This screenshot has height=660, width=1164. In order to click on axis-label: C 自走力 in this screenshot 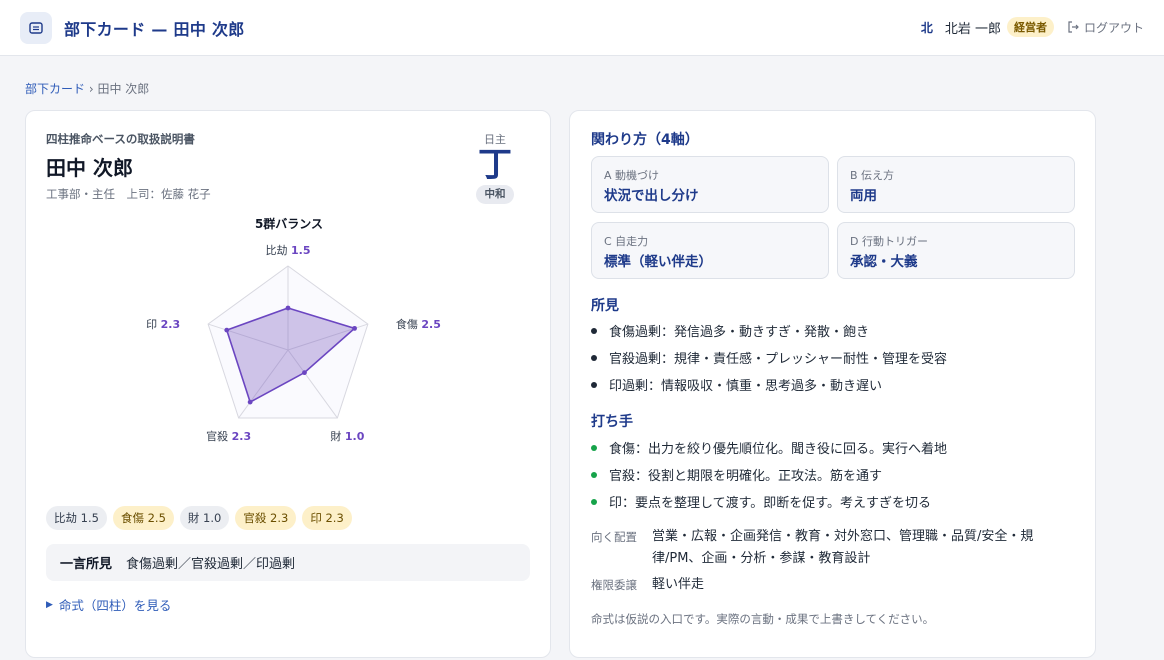, I will do `click(626, 241)`.